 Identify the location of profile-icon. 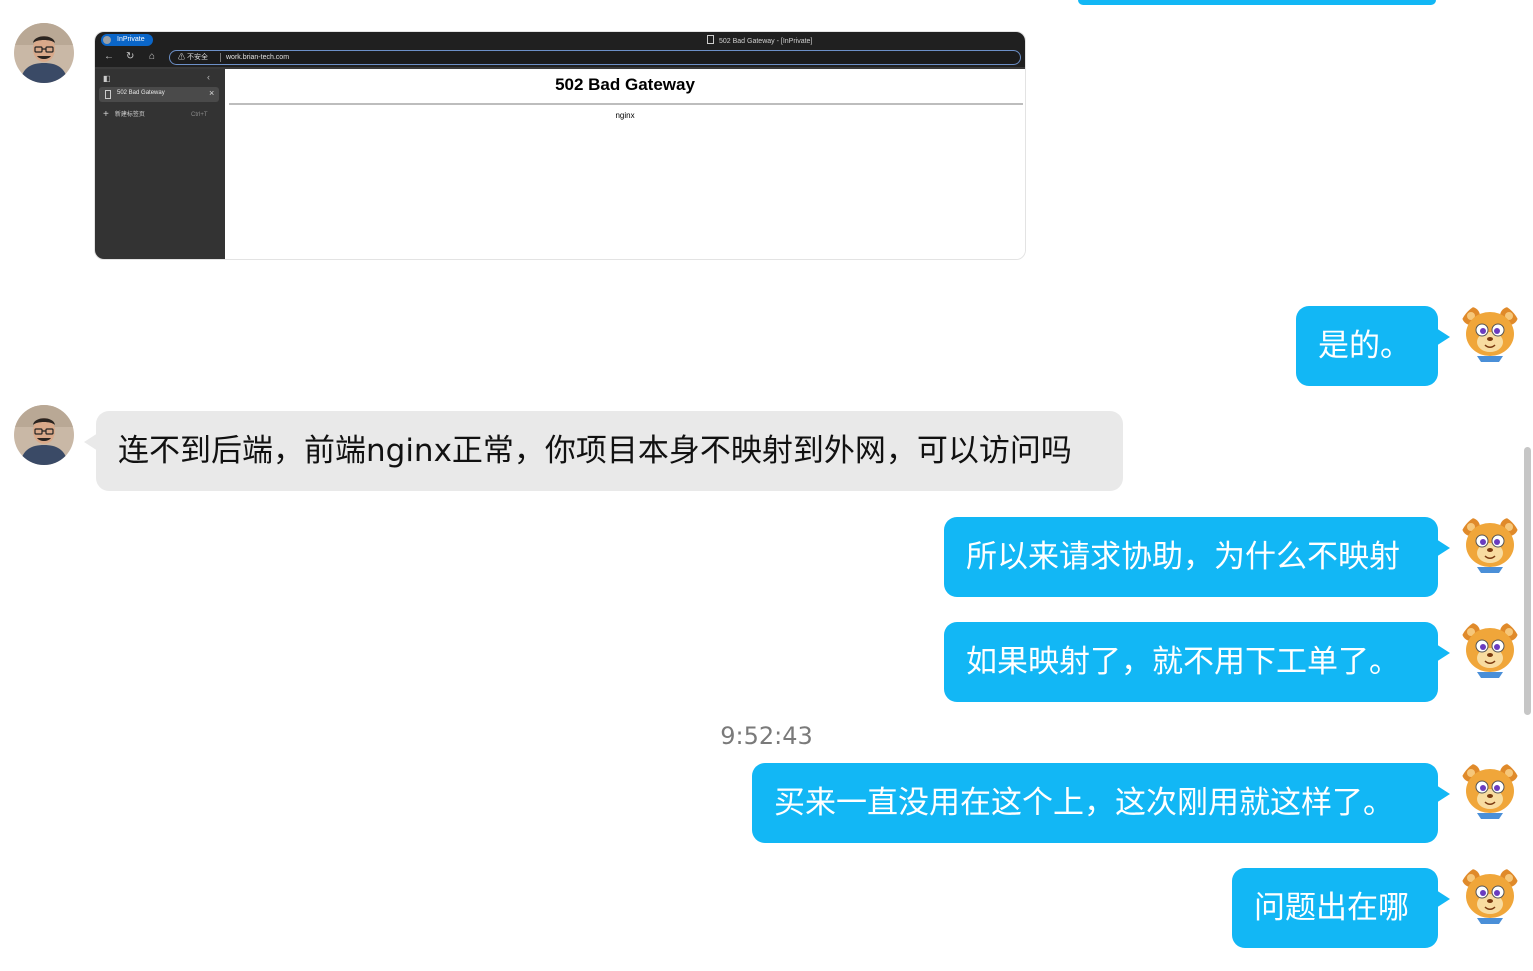
(107, 40).